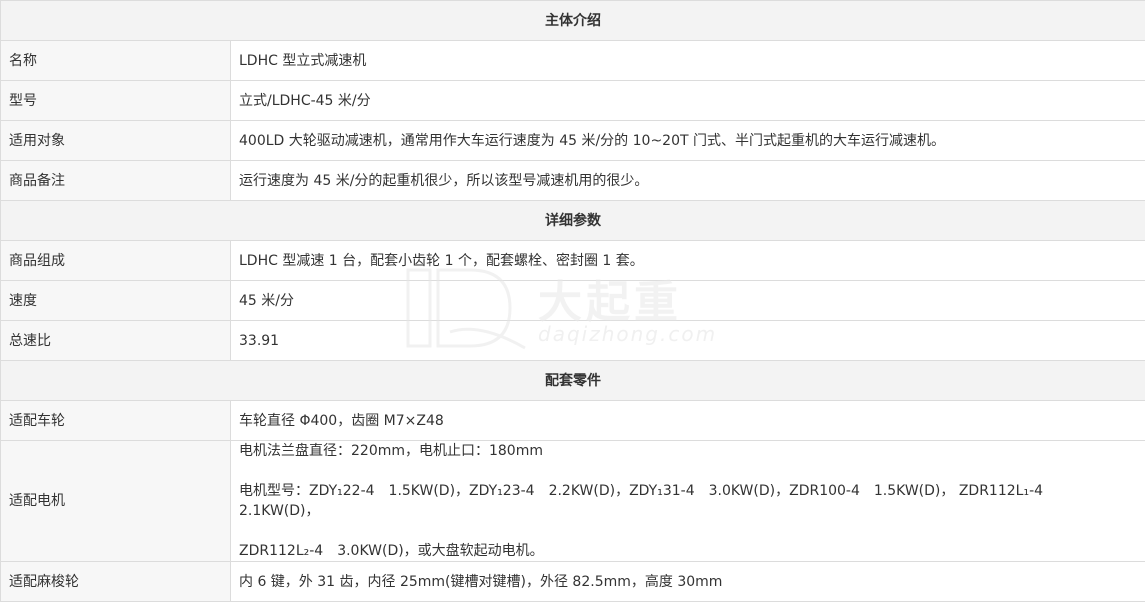  What do you see at coordinates (115, 180) in the screenshot?
I see `note-label: 商品备注` at bounding box center [115, 180].